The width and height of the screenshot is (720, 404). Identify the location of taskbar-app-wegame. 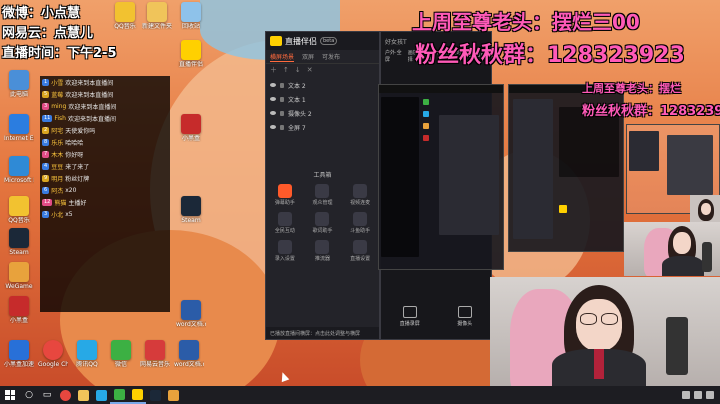
(173, 395).